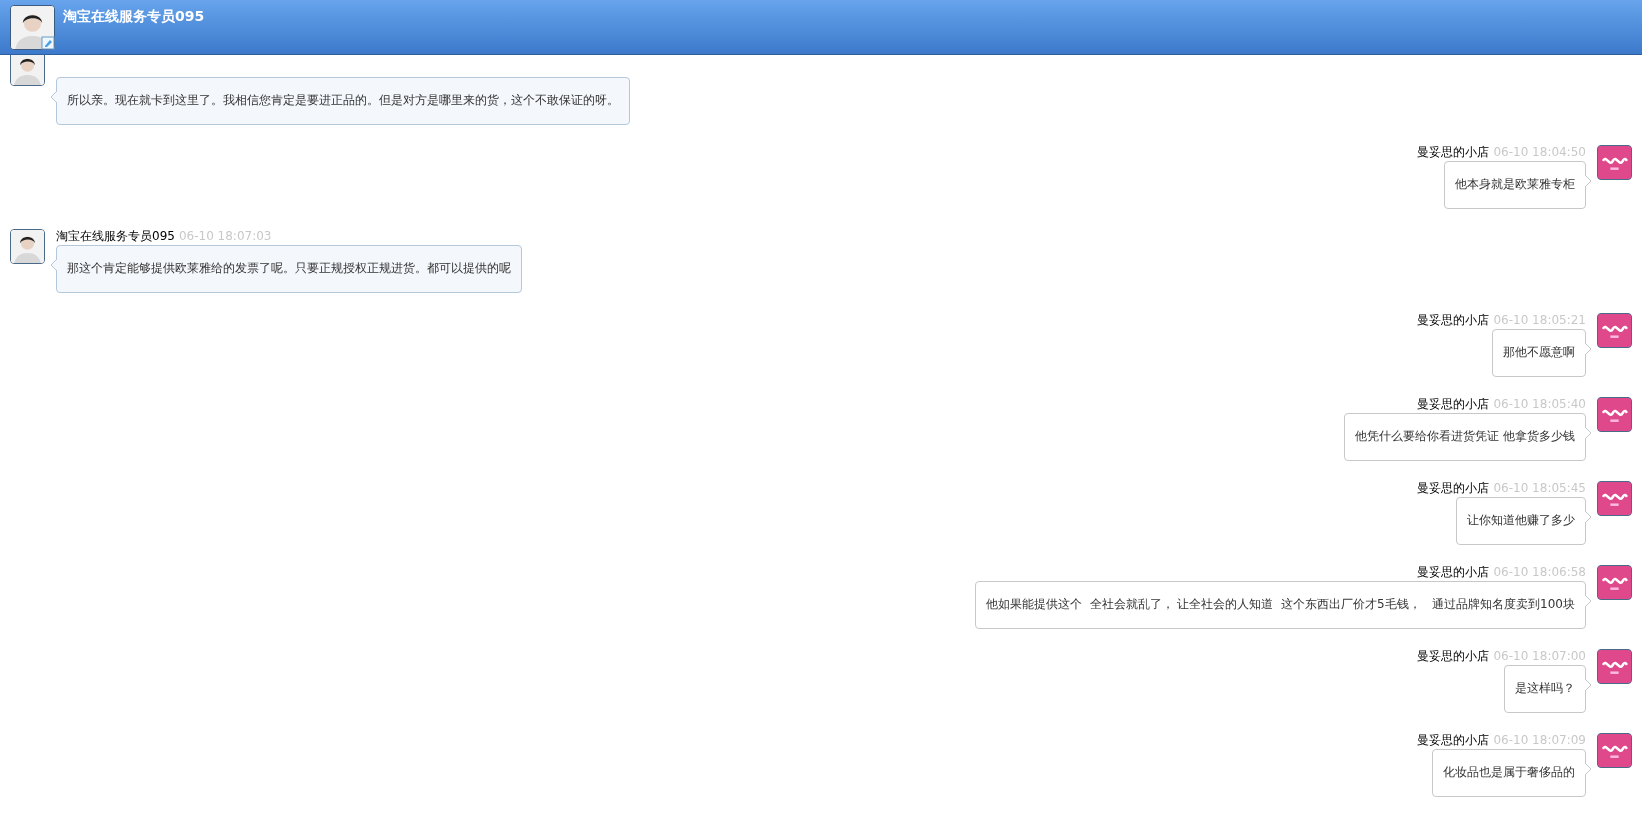 Image resolution: width=1642 pixels, height=815 pixels. What do you see at coordinates (1465, 437) in the screenshot?
I see `message-bubble: 他凭什么要给你看进货凭证 他拿货多少钱` at bounding box center [1465, 437].